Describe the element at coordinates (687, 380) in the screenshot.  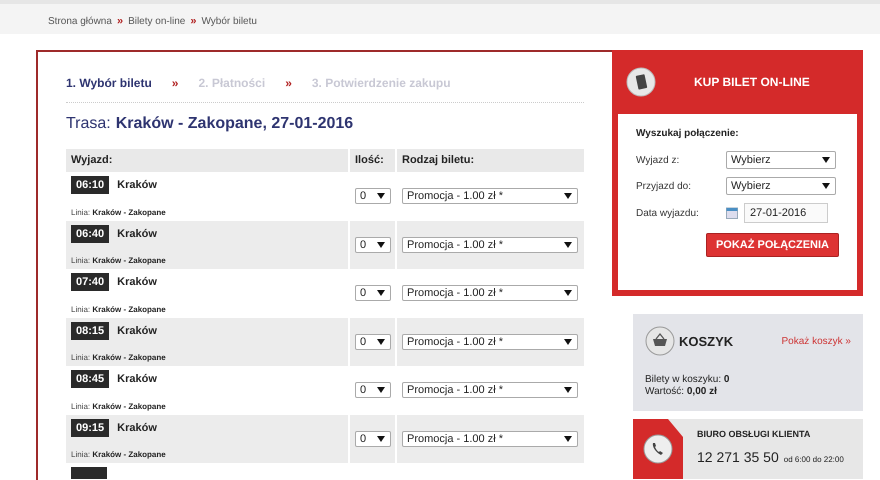
I see `cart-summary-line: Bilety w koszyku: 0` at that location.